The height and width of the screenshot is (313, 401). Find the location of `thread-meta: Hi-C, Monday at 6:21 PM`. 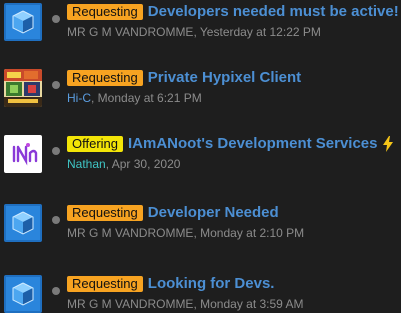

thread-meta: Hi-C, Monday at 6:21 PM is located at coordinates (134, 98).